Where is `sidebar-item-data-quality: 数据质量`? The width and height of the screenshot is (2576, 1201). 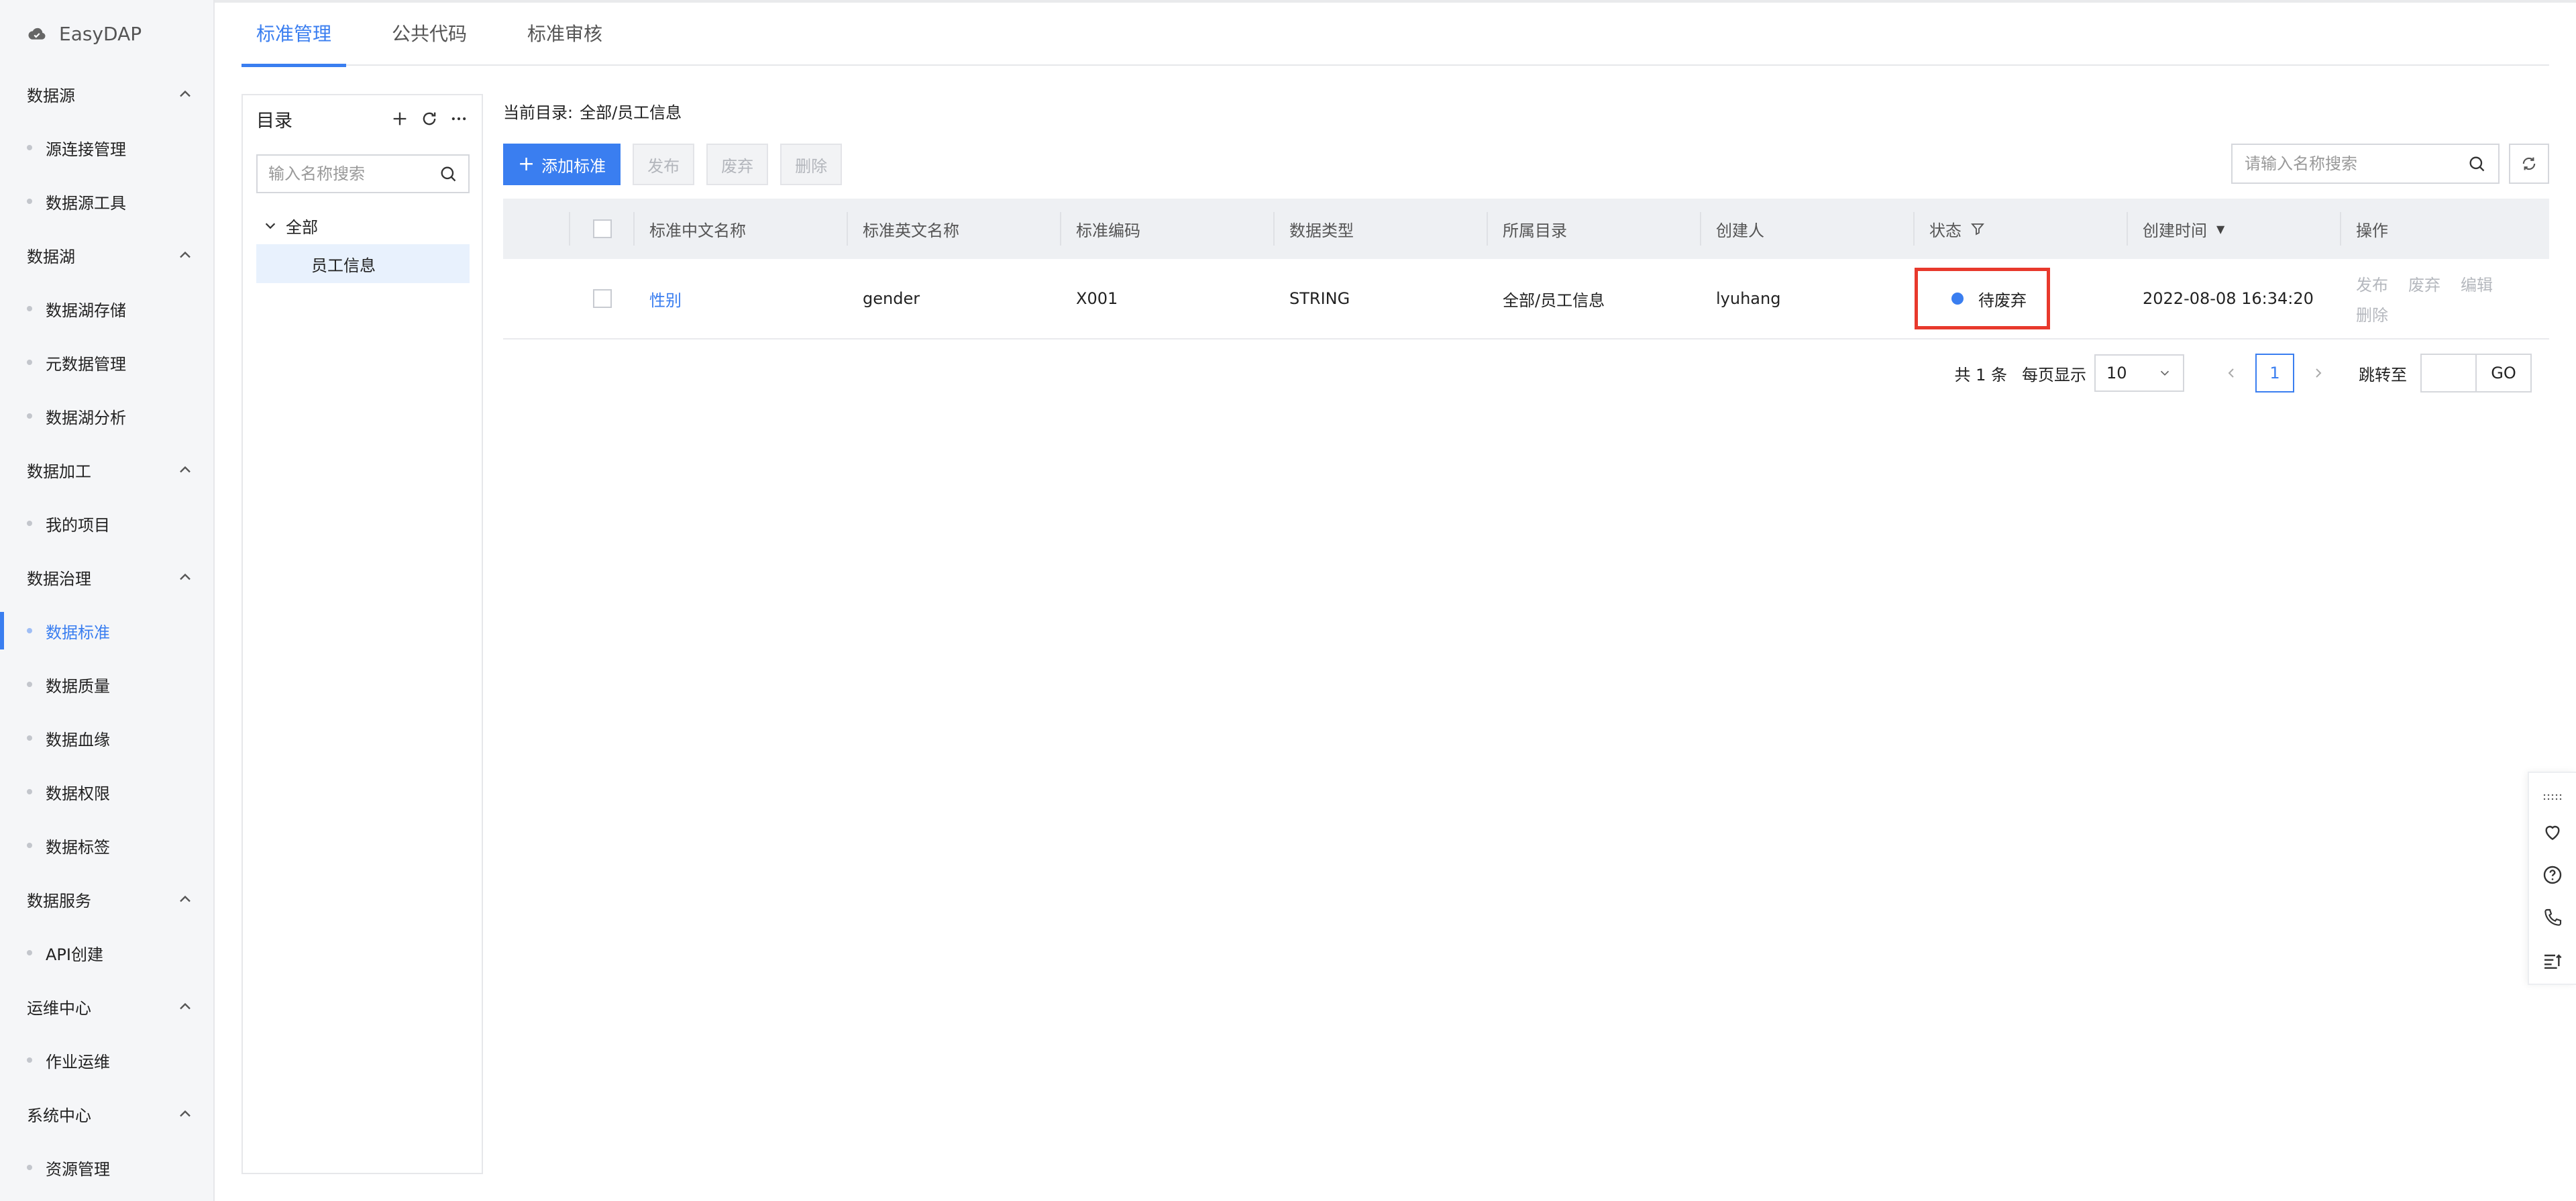
sidebar-item-data-quality: 数据质量 is located at coordinates (106, 684).